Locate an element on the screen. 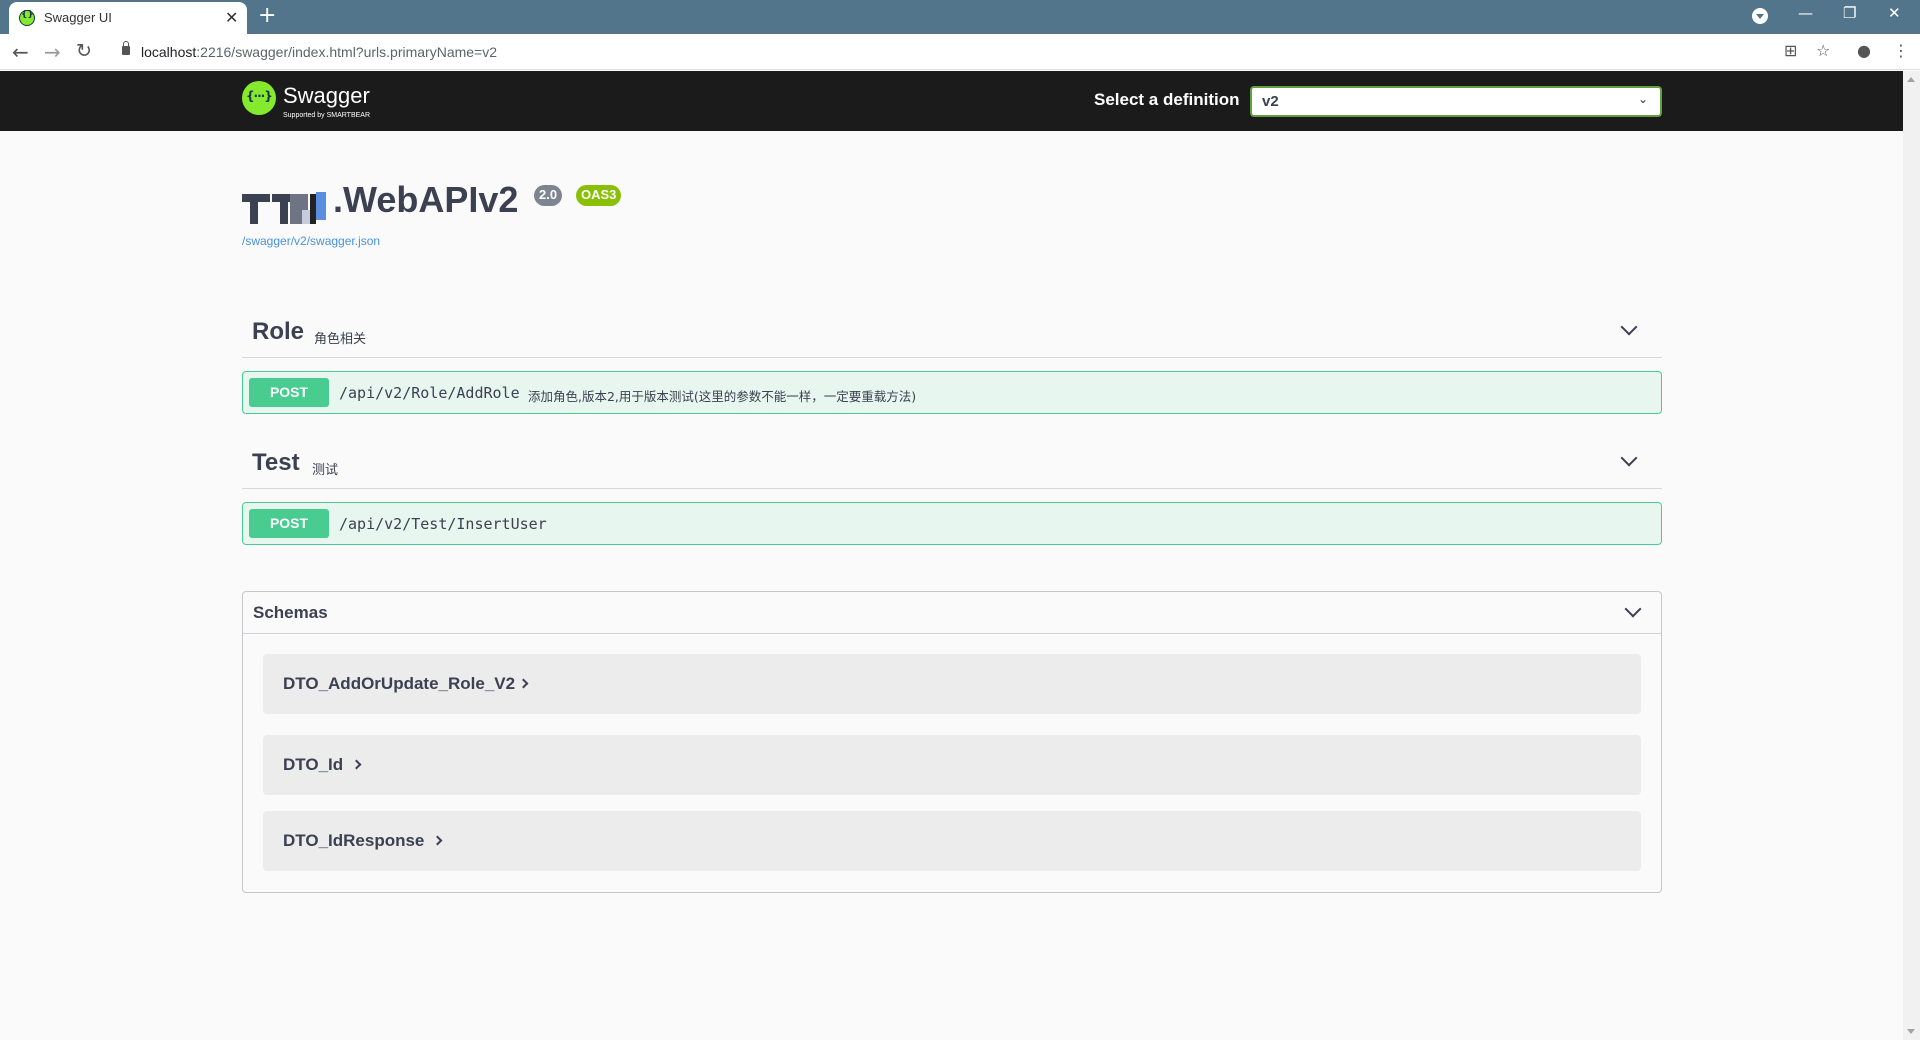 This screenshot has width=1920, height=1040. operation-summary: 添加角色,版本2,用于版本测试(这里的参数不能一样，一定要重载方法) is located at coordinates (722, 396).